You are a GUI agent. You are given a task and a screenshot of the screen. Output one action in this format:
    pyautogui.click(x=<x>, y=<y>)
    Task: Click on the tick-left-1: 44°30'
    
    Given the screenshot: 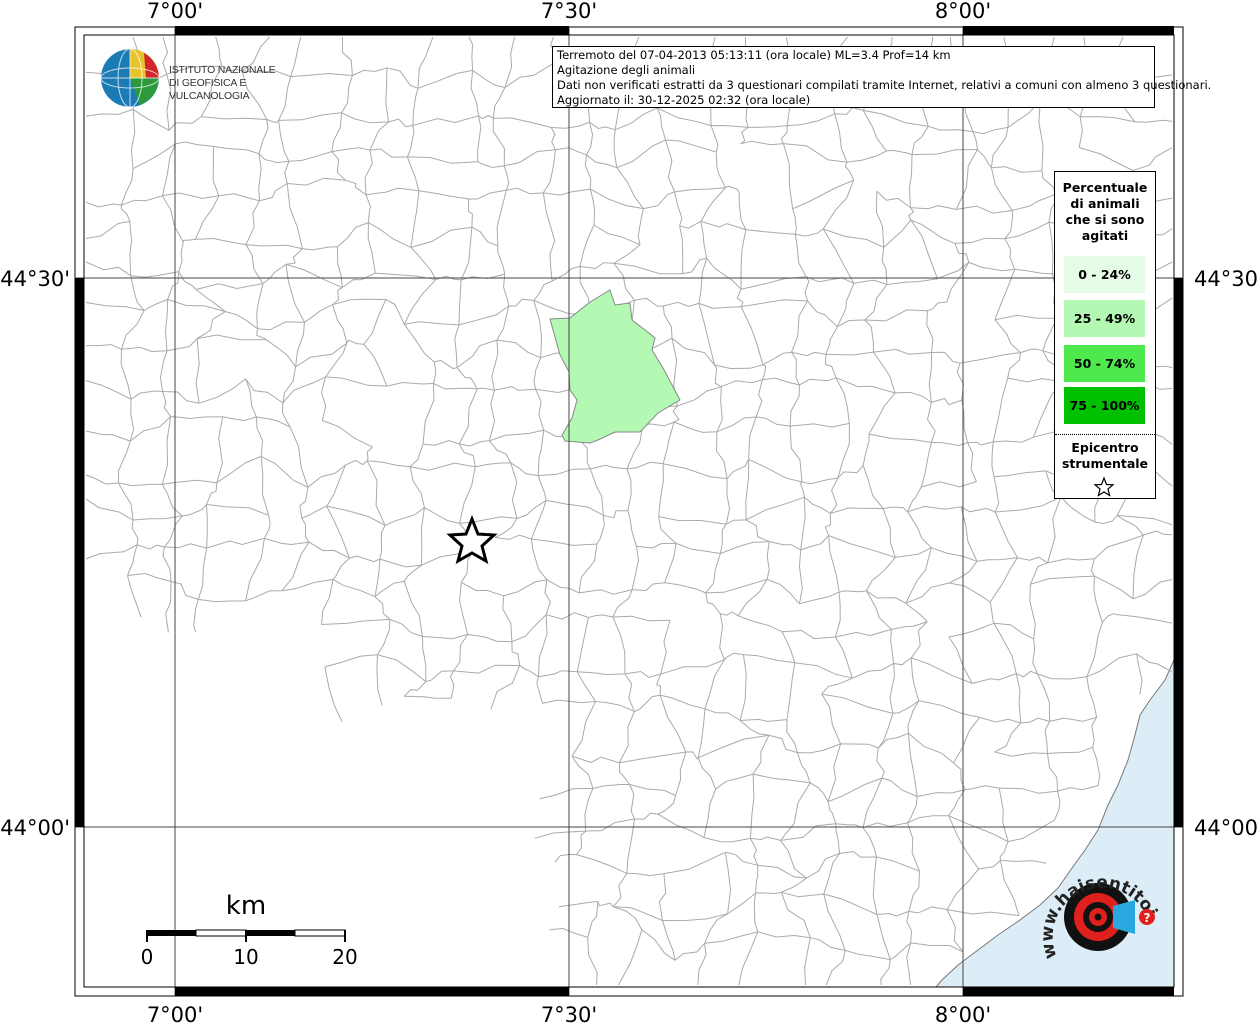 What is the action you would take?
    pyautogui.click(x=35, y=279)
    